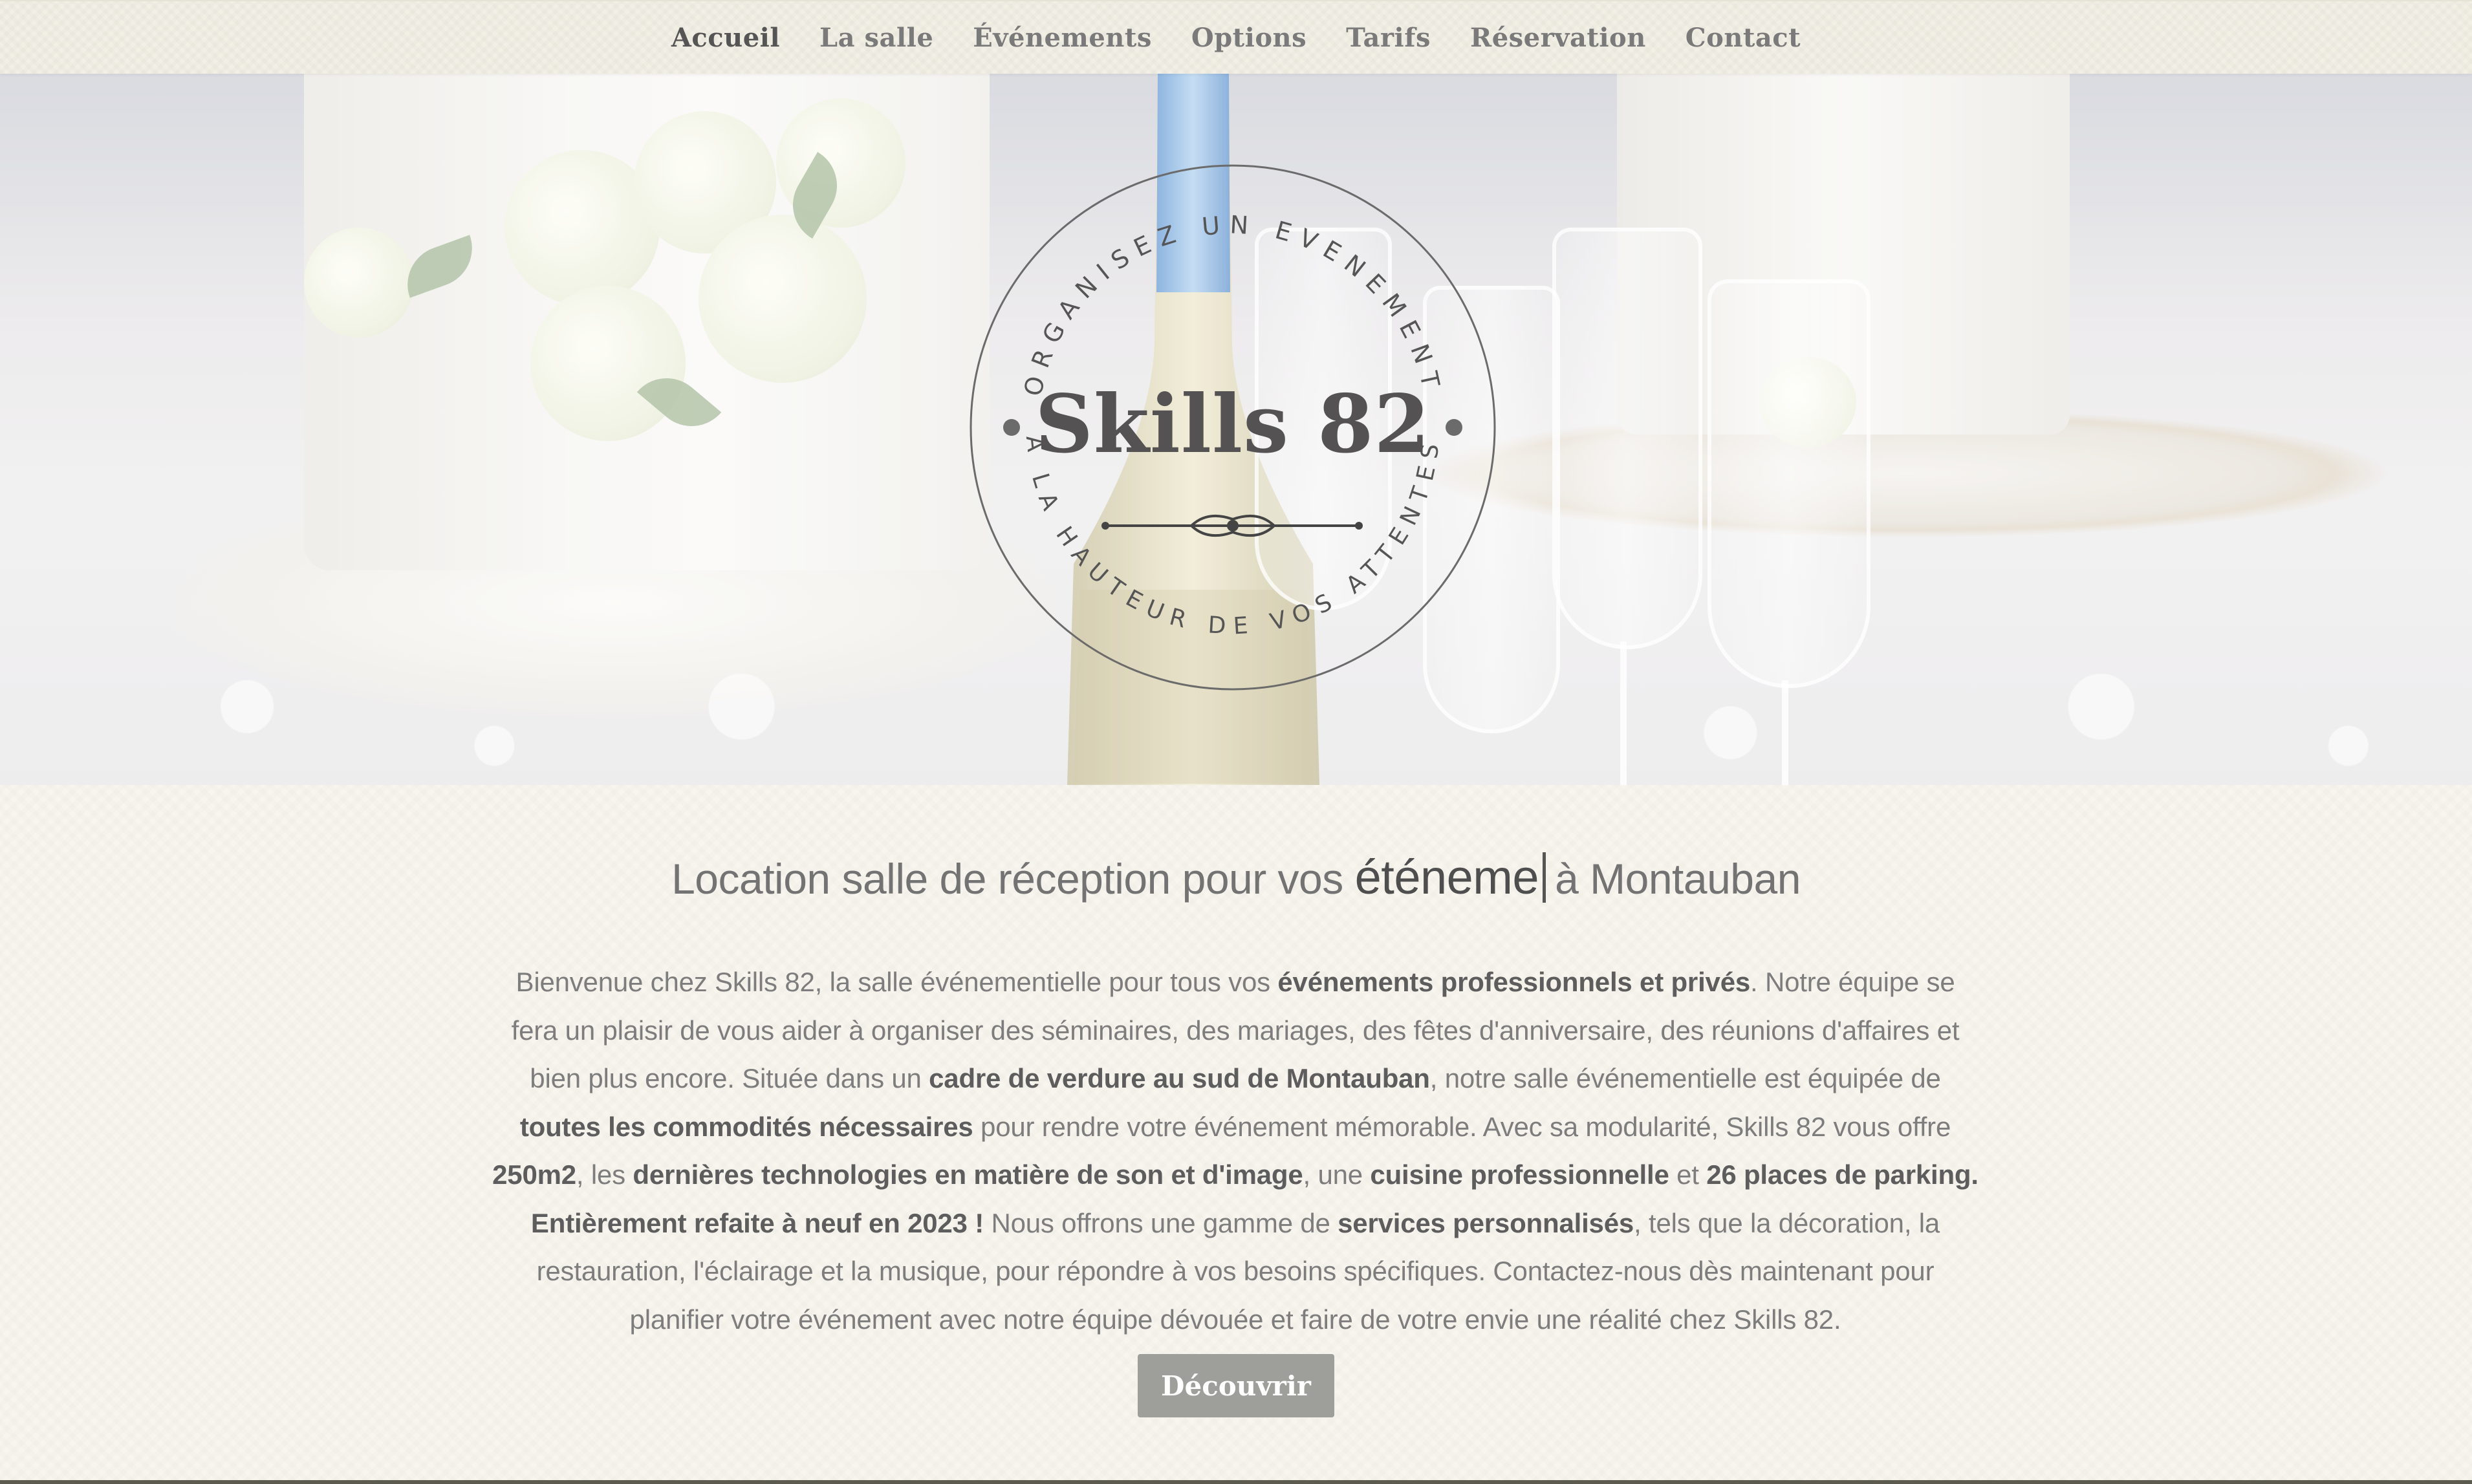 The height and width of the screenshot is (1484, 2472). I want to click on headline-typed-word: éténeme, so click(1446, 877).